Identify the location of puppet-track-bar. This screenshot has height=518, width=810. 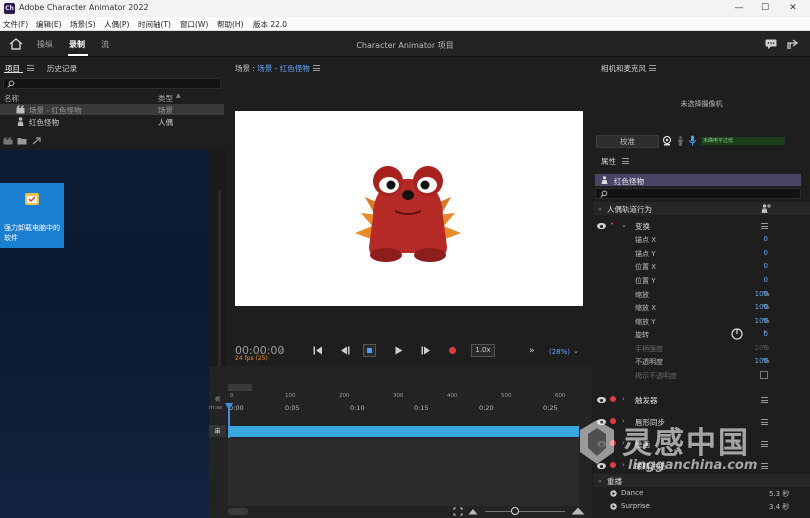
(403, 431).